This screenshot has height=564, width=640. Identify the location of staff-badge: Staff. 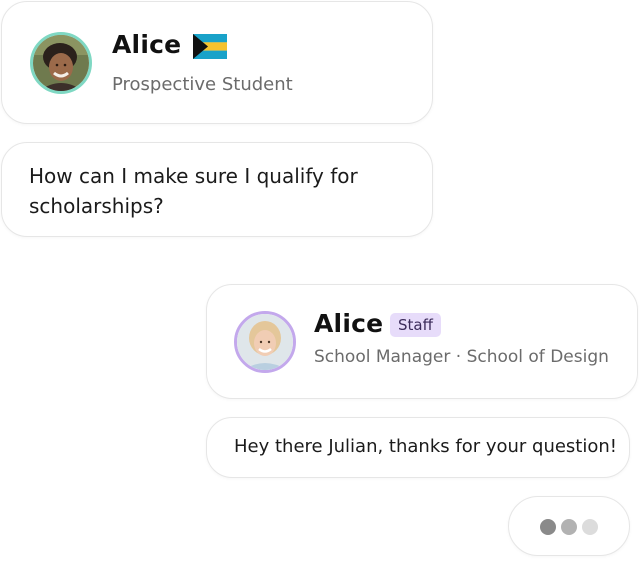
(415, 325).